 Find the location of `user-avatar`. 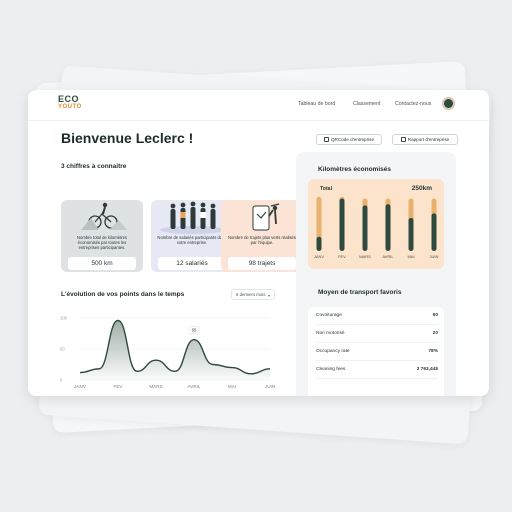

user-avatar is located at coordinates (448, 103).